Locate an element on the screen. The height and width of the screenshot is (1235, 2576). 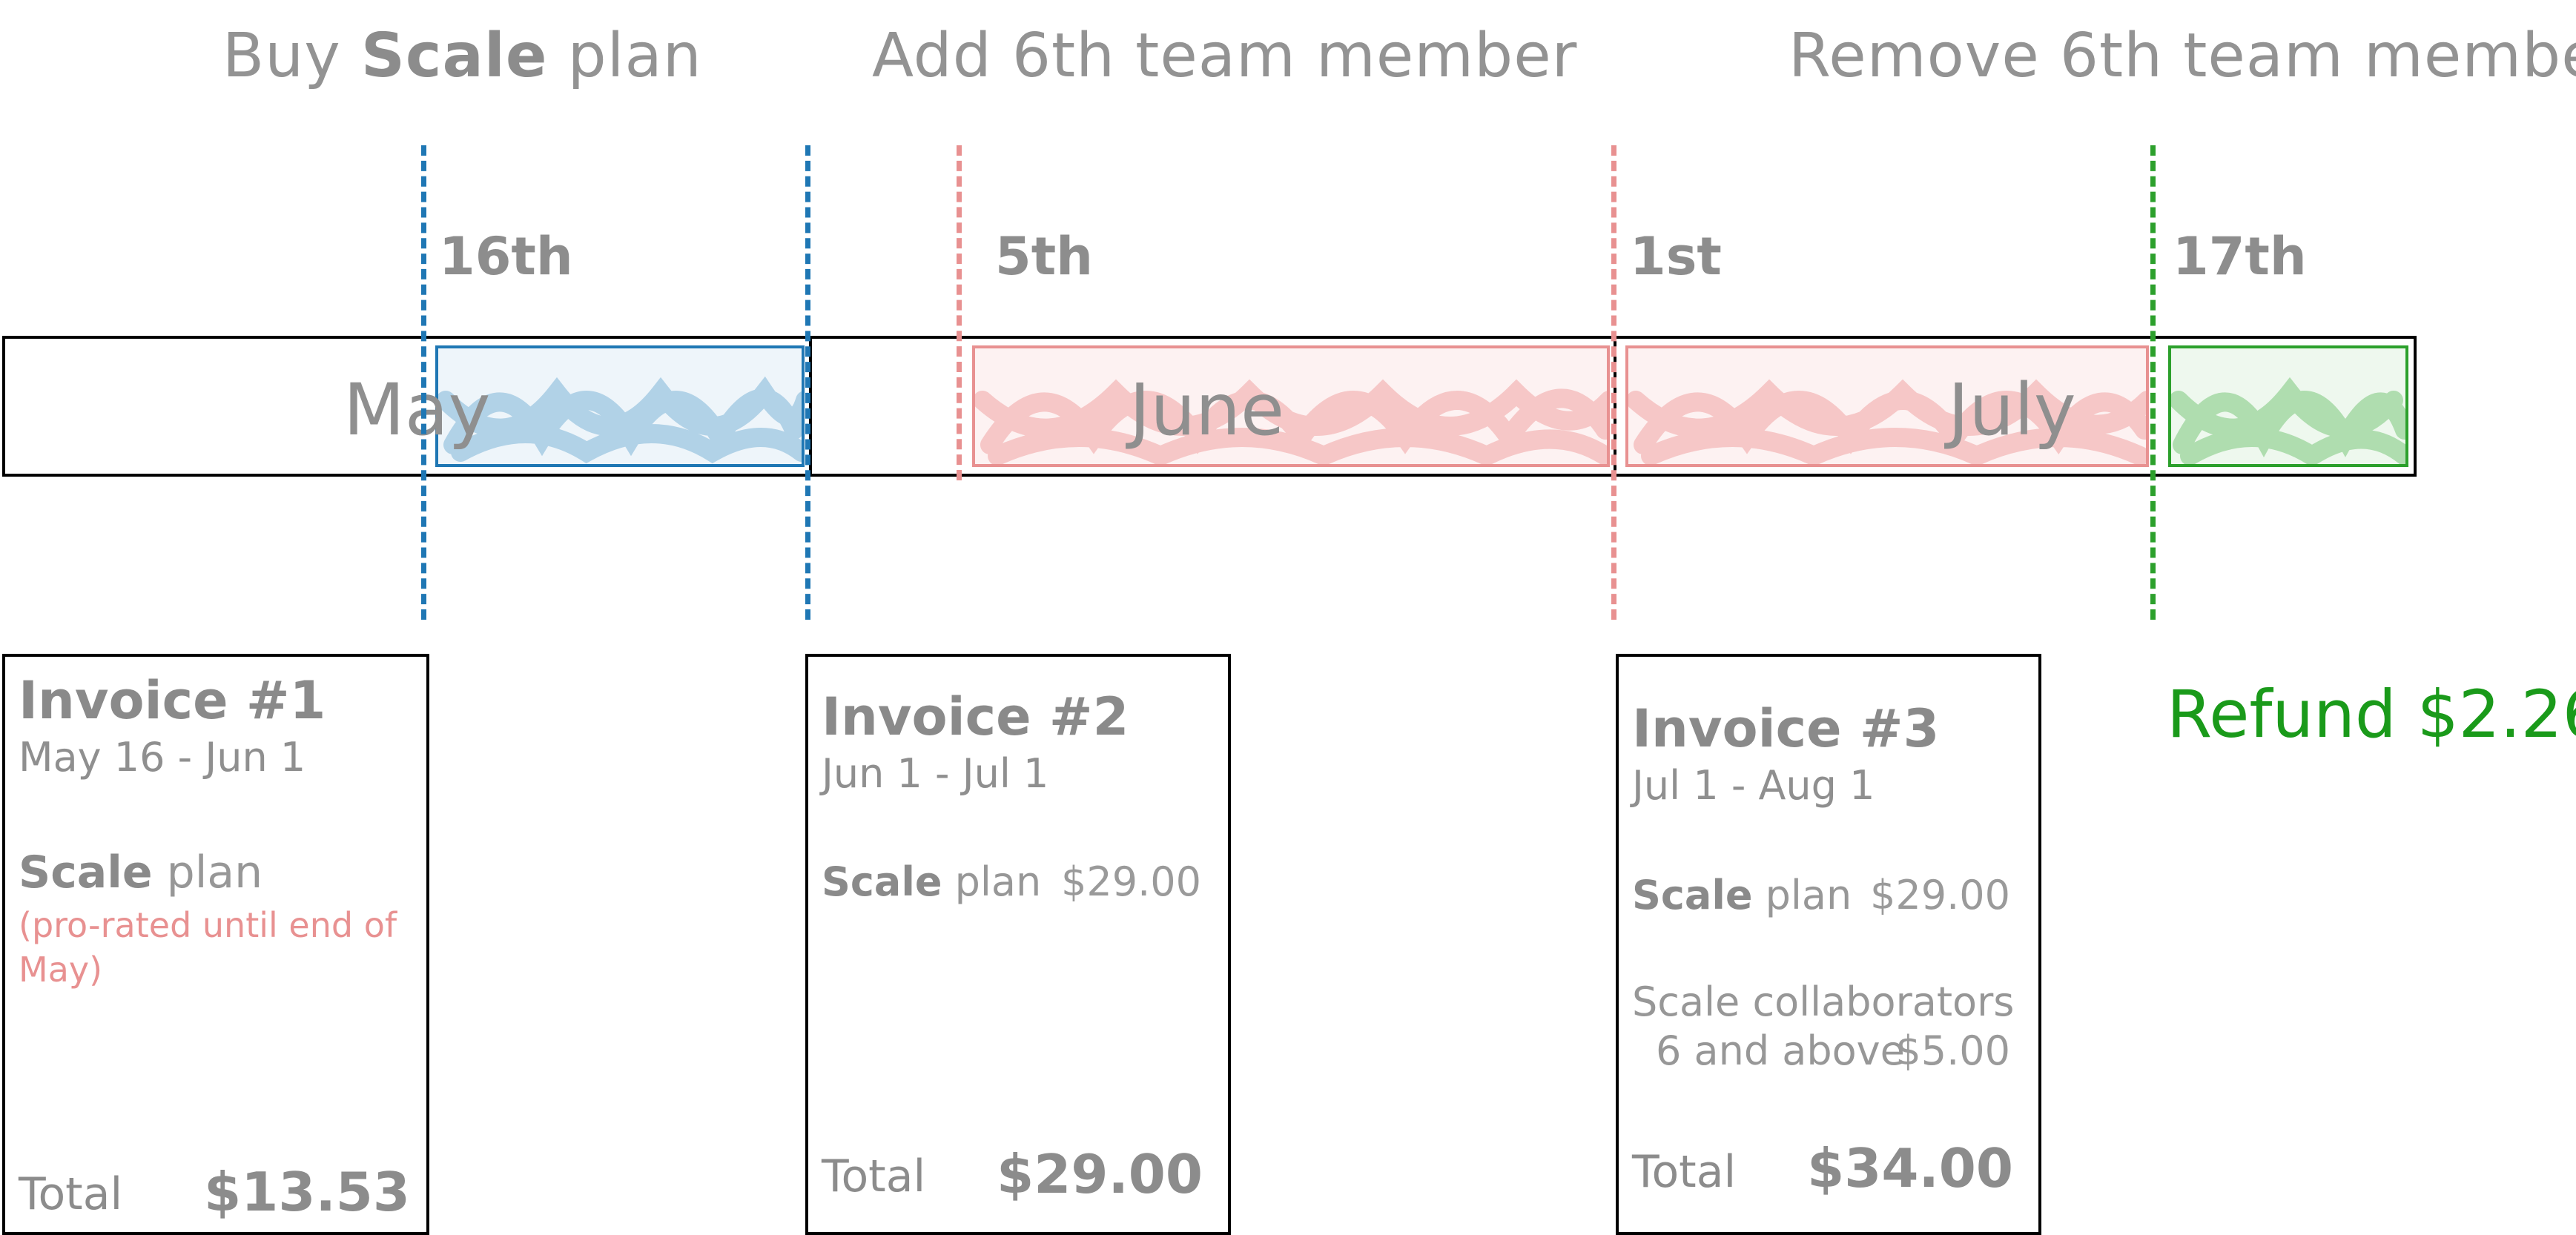
event-buy-scale-plan: Buy Scale plan is located at coordinates (462, 56).